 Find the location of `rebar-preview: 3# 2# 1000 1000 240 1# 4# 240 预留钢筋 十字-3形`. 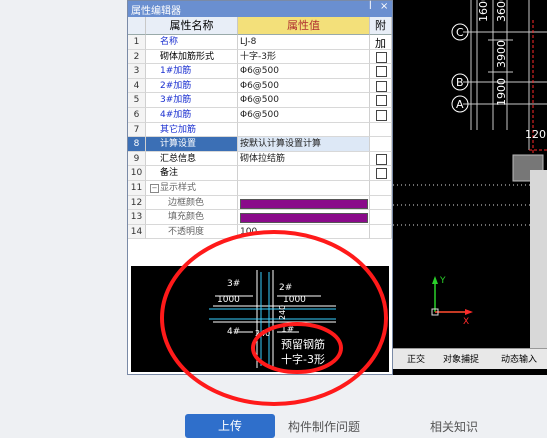

rebar-preview: 3# 2# 1000 1000 240 1# 4# 240 预留钢筋 十字-3形 is located at coordinates (260, 319).